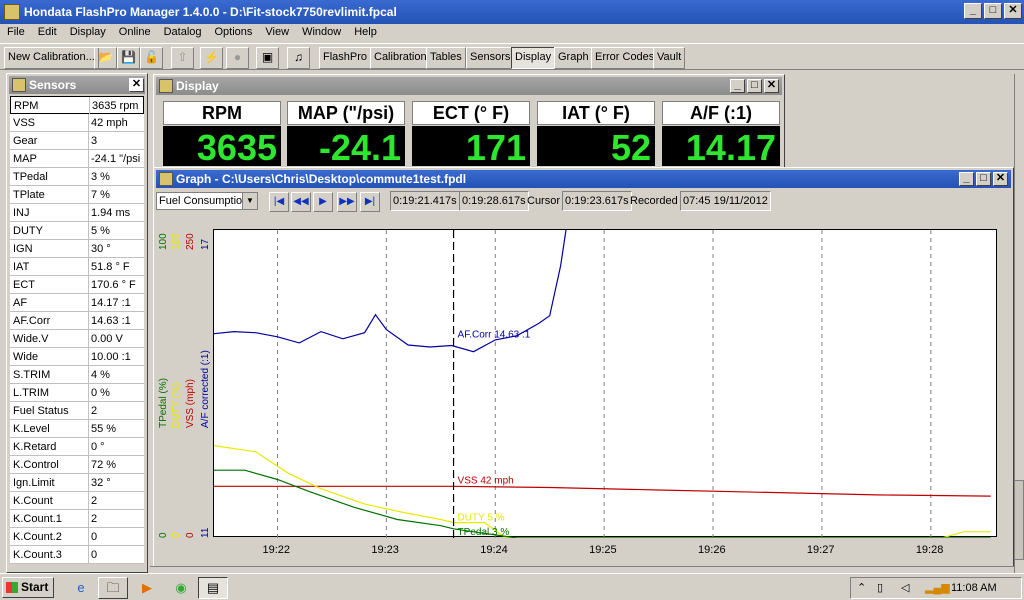 This screenshot has width=1024, height=600. I want to click on sensor-row: INJ 1.94 ms, so click(77, 213).